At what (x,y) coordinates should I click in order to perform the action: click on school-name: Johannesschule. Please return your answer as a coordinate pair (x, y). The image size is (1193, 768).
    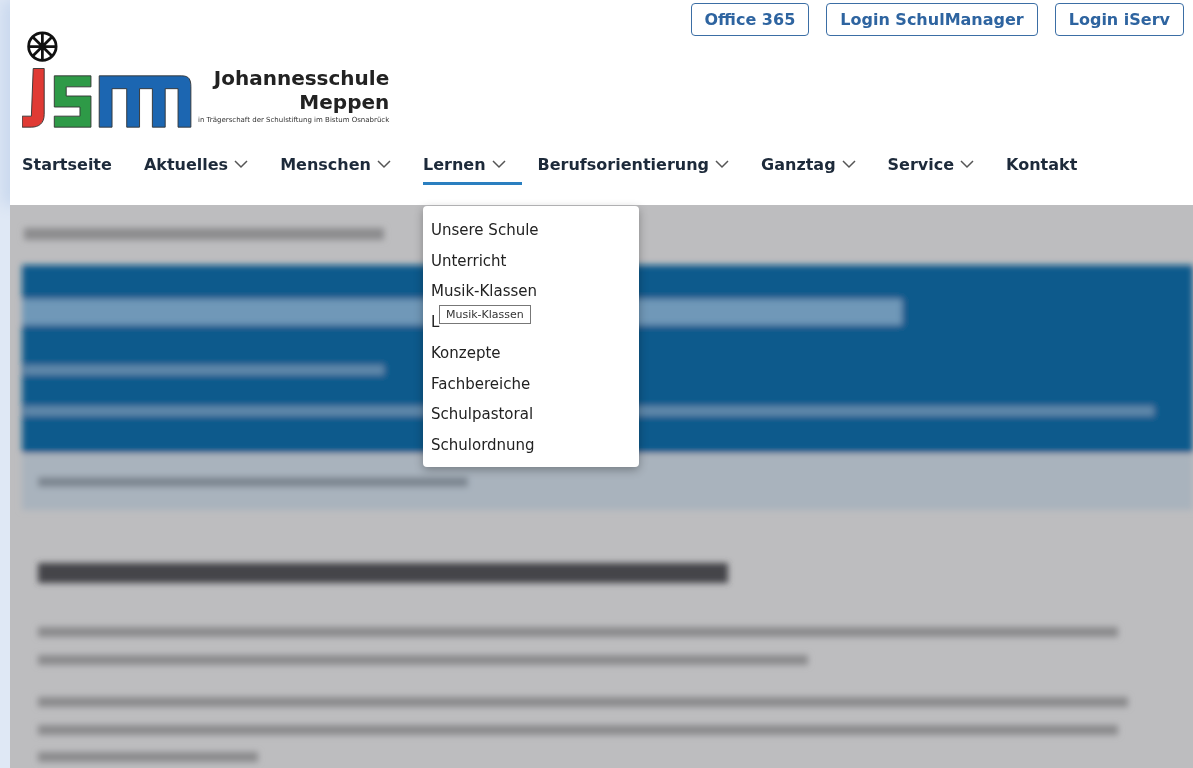
    Looking at the image, I should click on (301, 78).